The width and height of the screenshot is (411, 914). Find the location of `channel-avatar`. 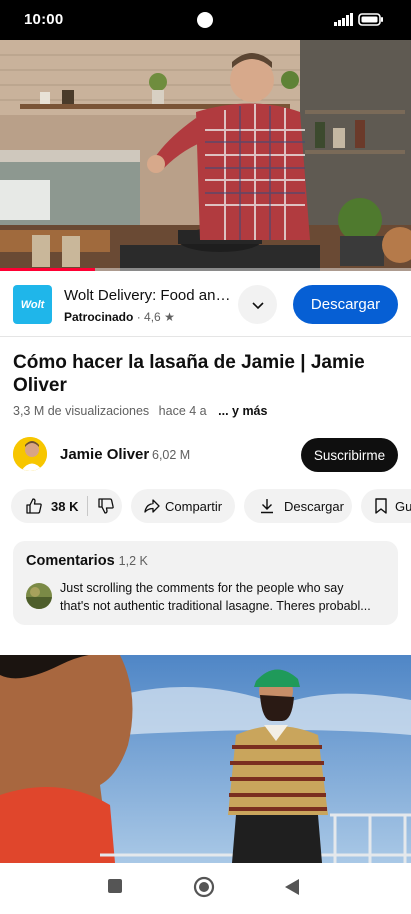

channel-avatar is located at coordinates (30, 454).